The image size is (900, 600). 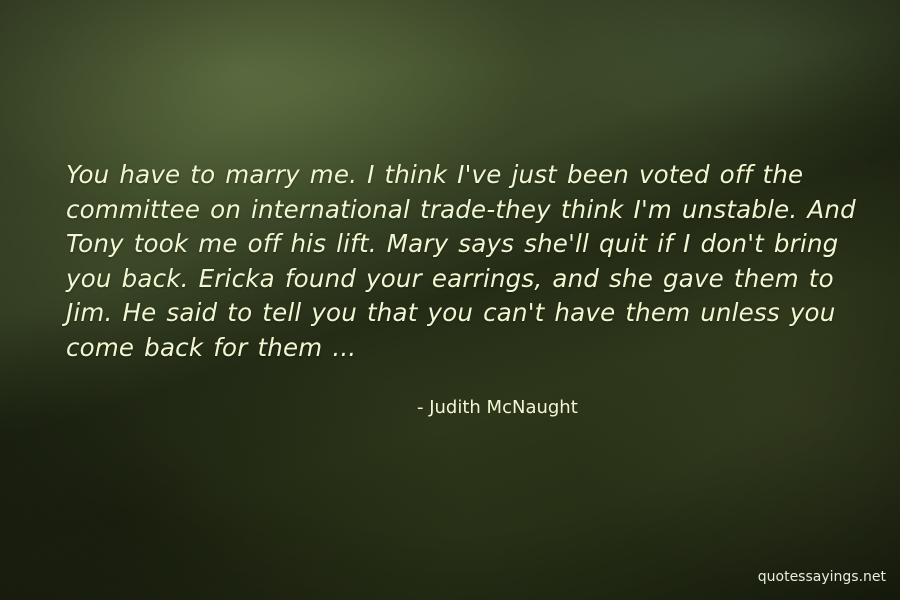 I want to click on site-watermark: quotessayings.net, so click(x=821, y=577).